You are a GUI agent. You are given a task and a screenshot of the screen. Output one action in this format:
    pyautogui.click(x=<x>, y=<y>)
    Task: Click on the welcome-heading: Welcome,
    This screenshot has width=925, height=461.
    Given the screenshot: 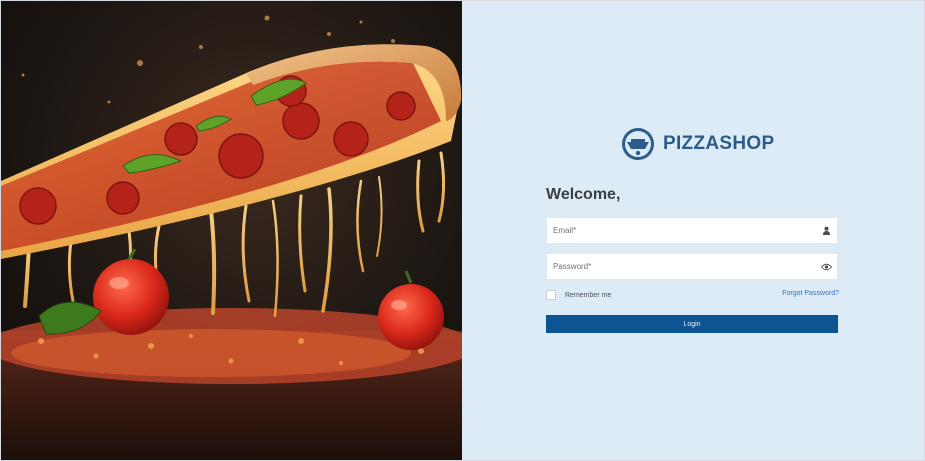 What is the action you would take?
    pyautogui.click(x=583, y=194)
    